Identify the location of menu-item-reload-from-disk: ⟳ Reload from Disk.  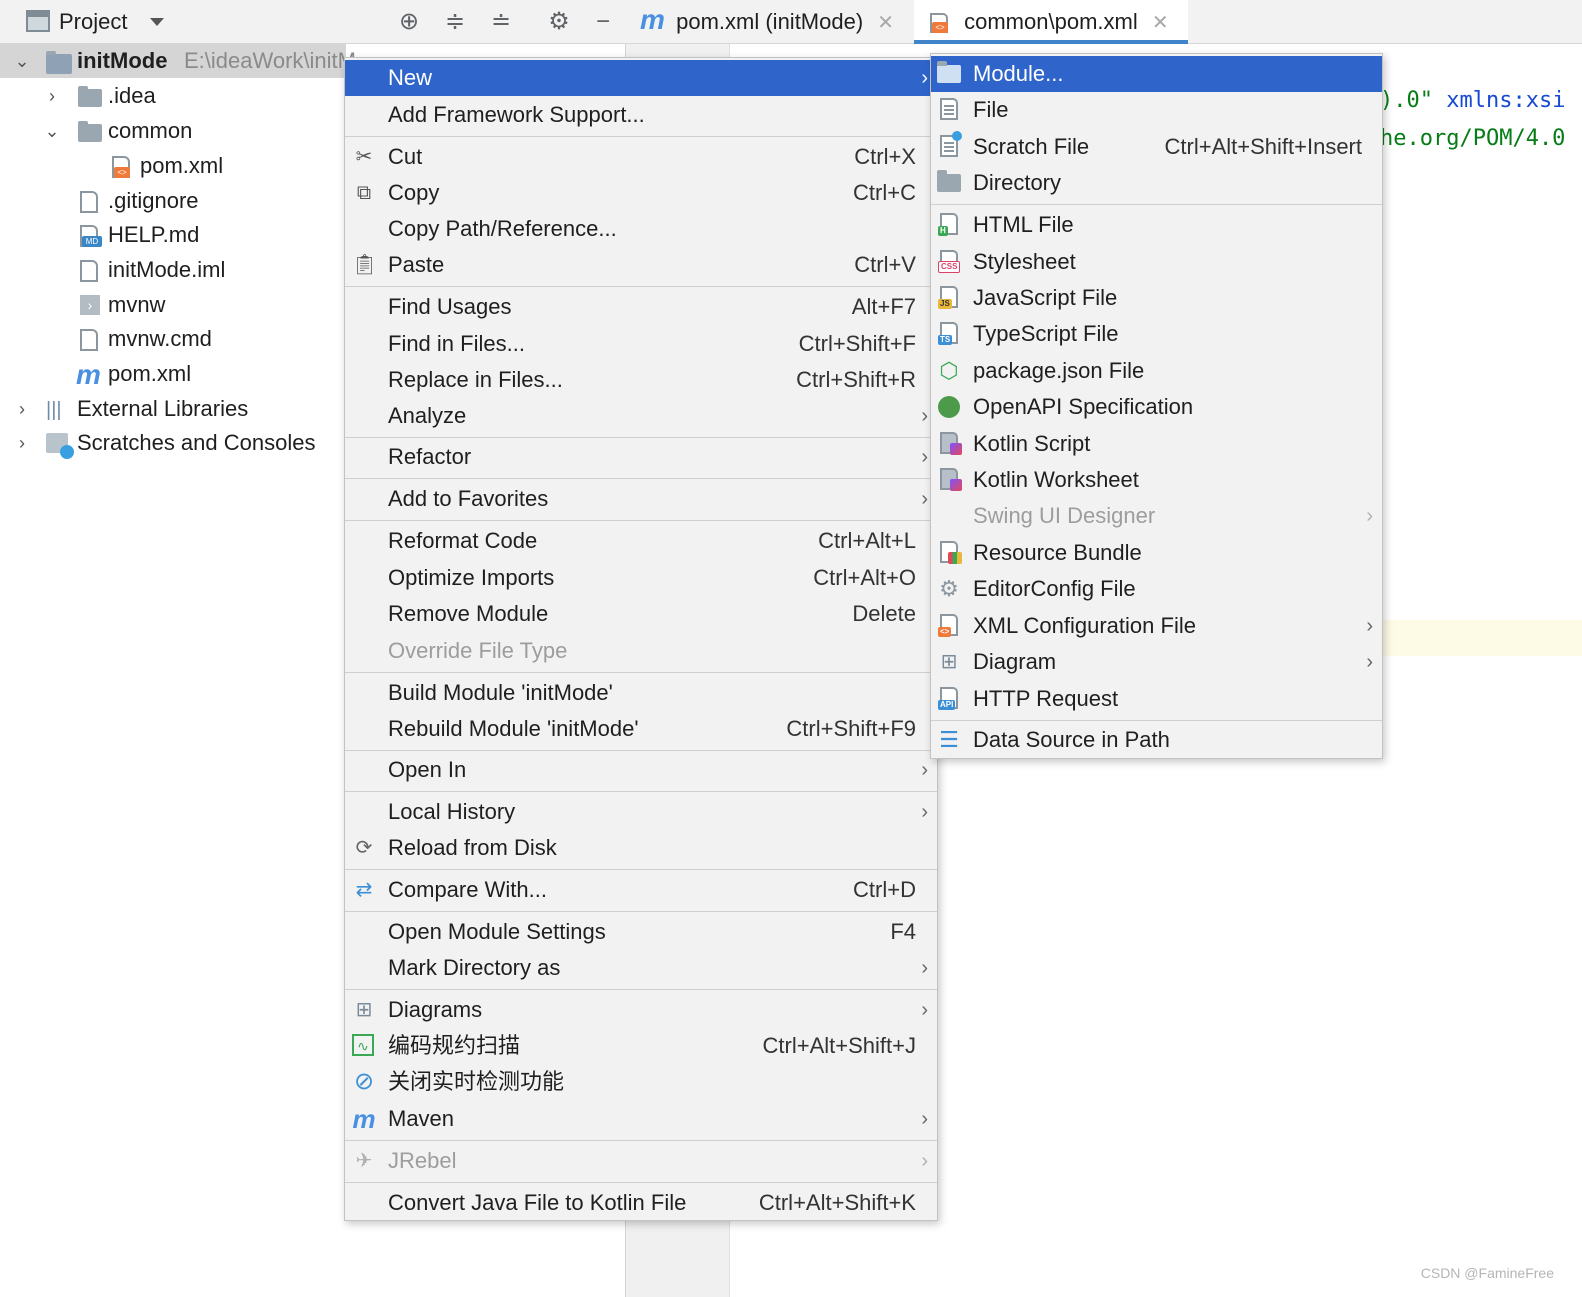
(641, 848).